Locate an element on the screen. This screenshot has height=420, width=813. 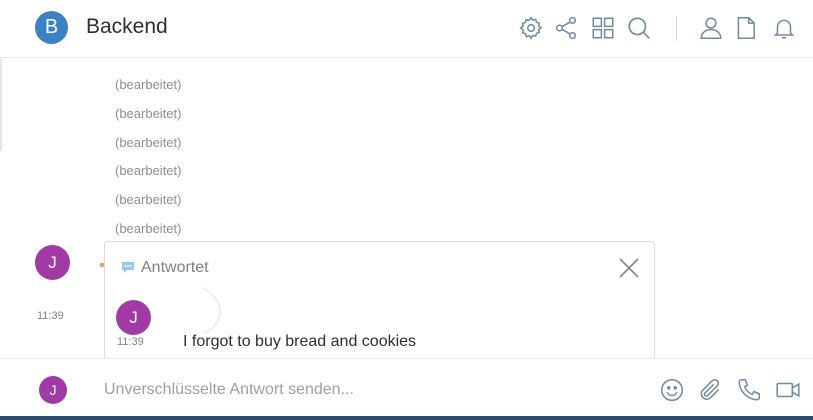
search-icon is located at coordinates (639, 28).